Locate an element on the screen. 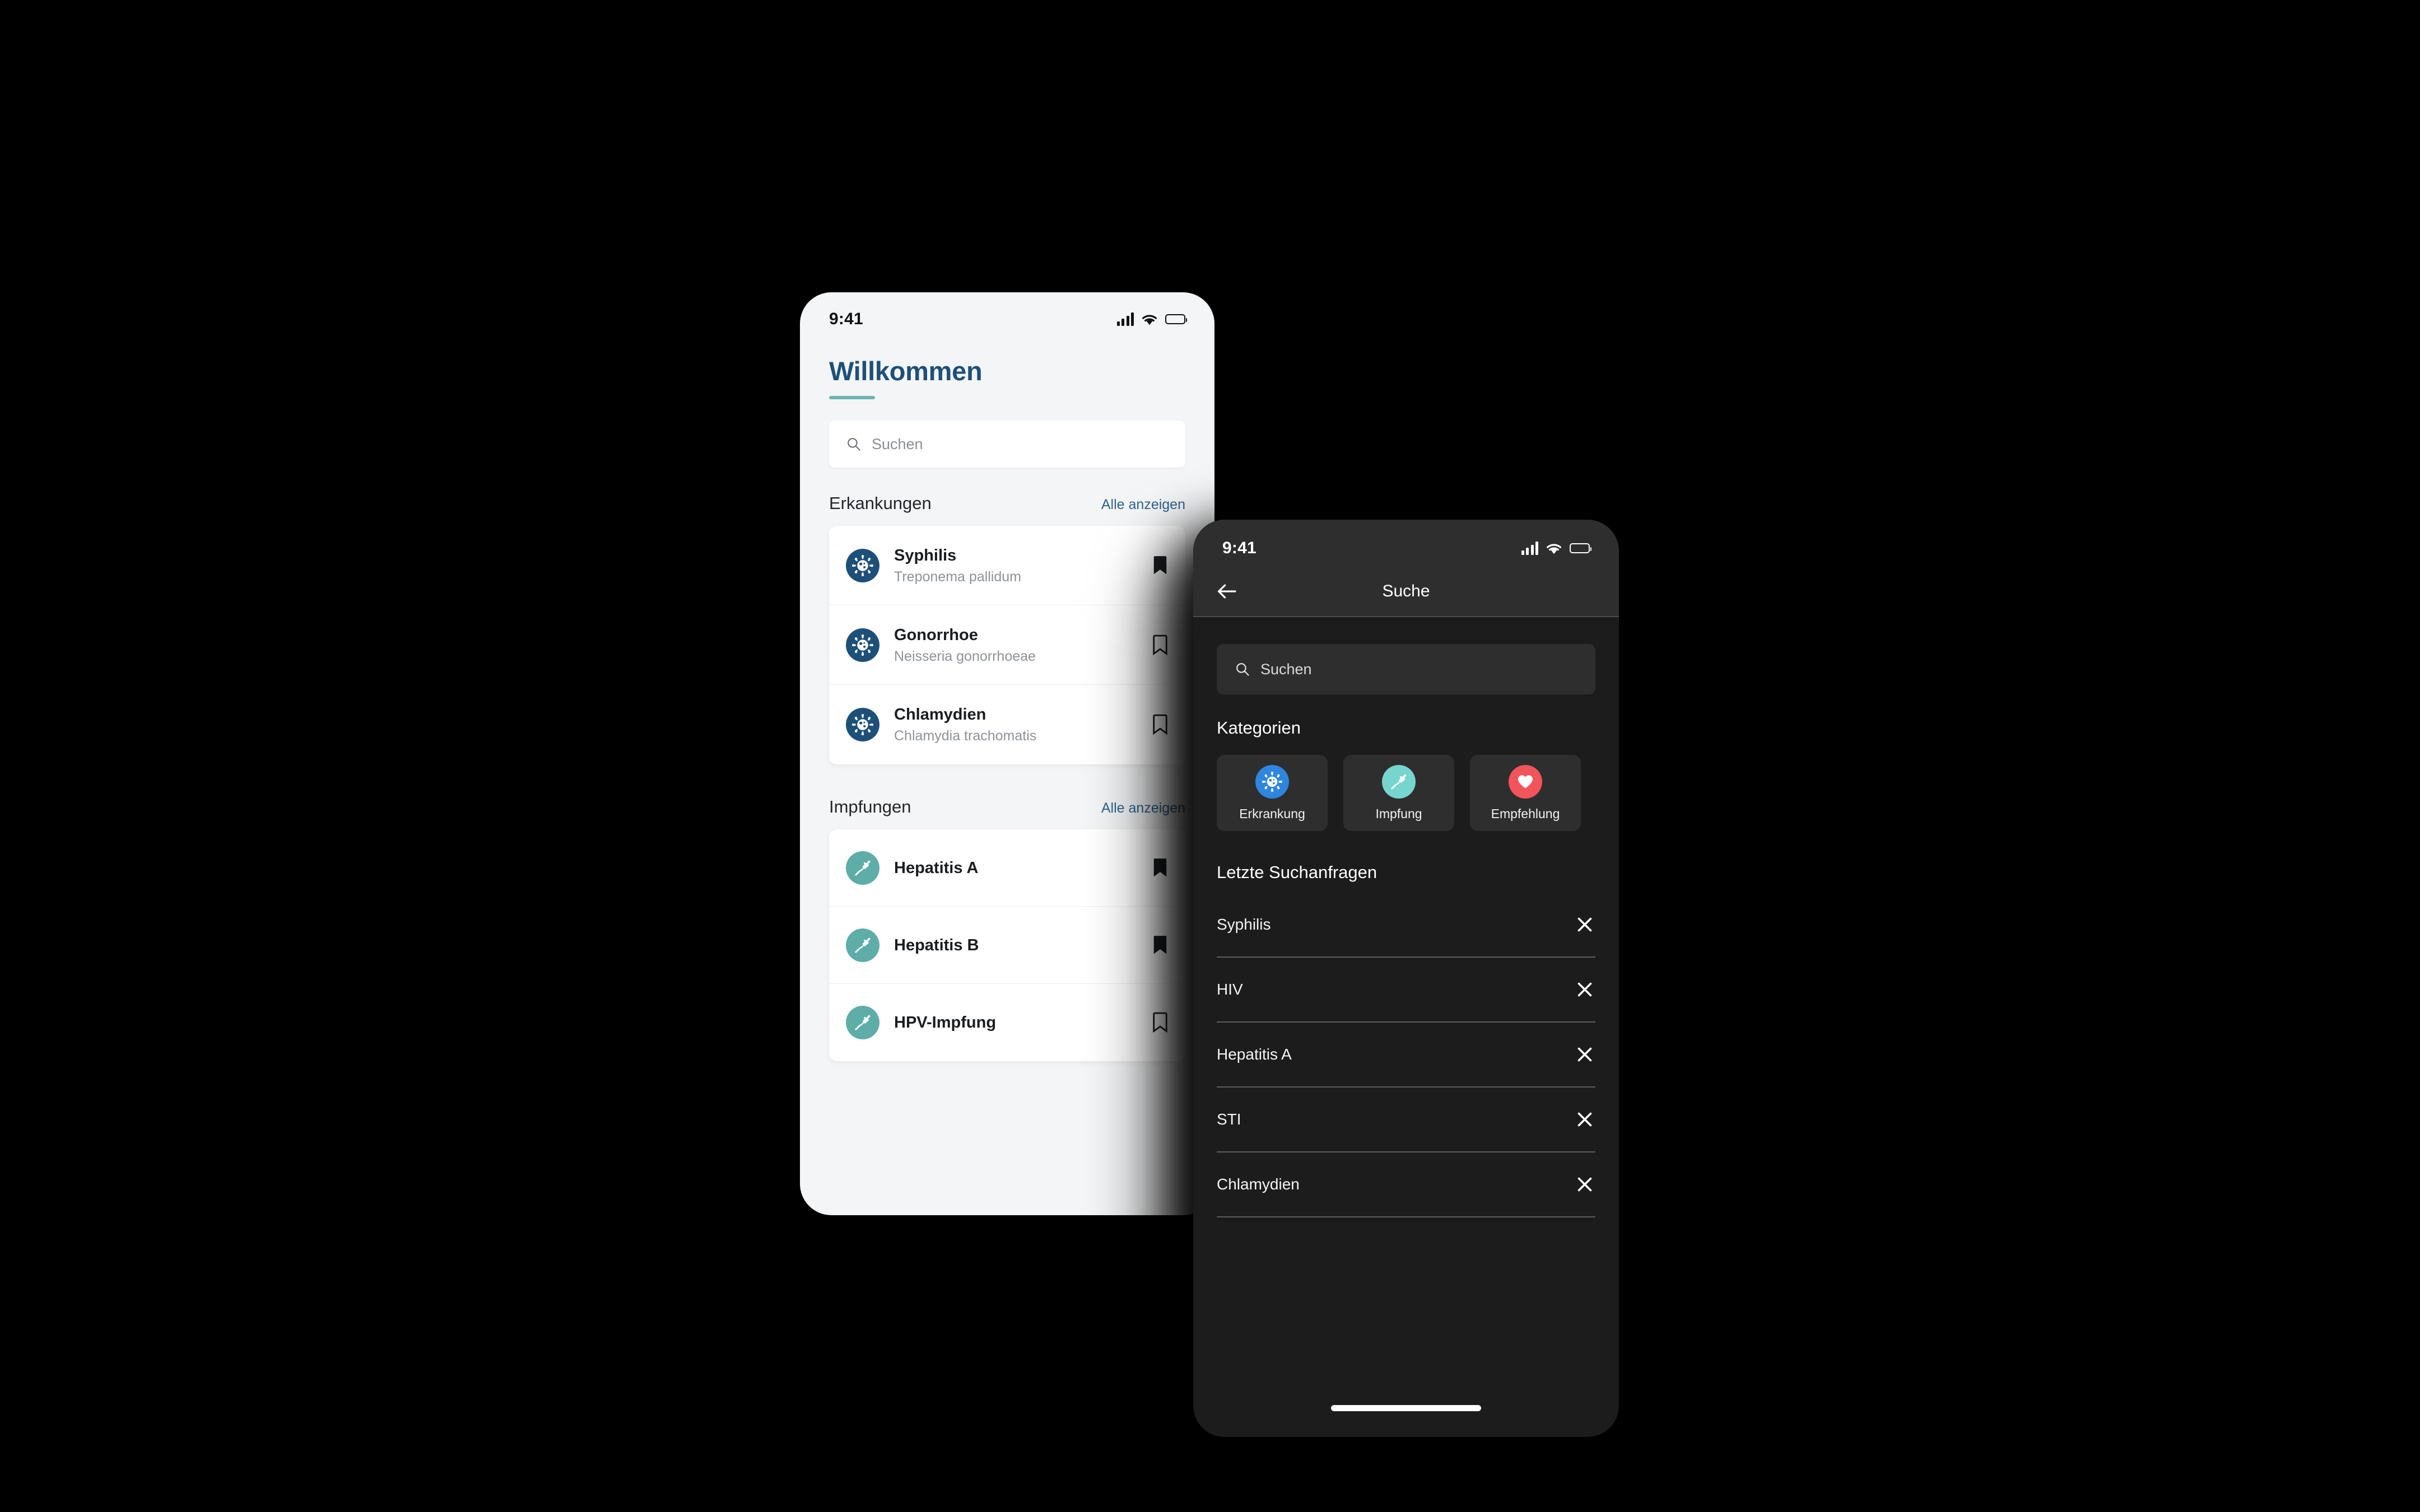 The height and width of the screenshot is (1512, 2420). recent-query-label: HIV is located at coordinates (1230, 990).